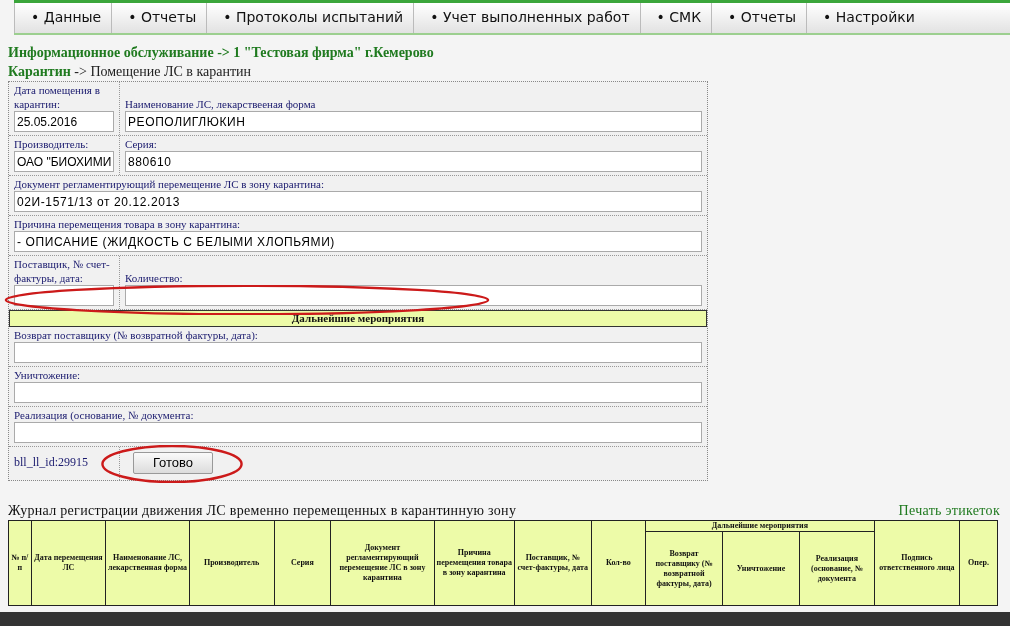 The height and width of the screenshot is (626, 1010). What do you see at coordinates (675, 18) in the screenshot?
I see `menu-item: • СМК` at bounding box center [675, 18].